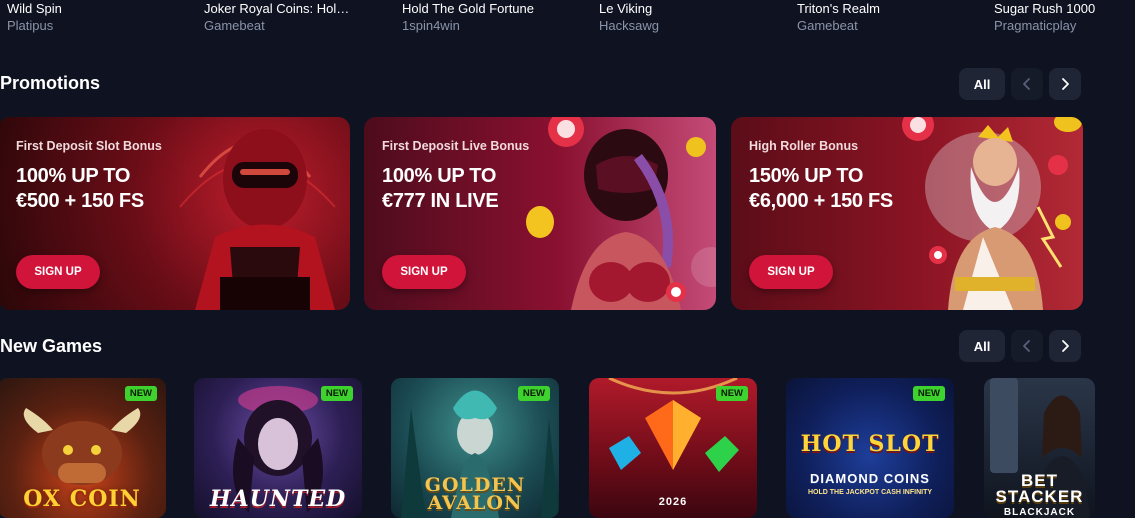  I want to click on game-provider: Pragmaticplay, so click(1035, 25).